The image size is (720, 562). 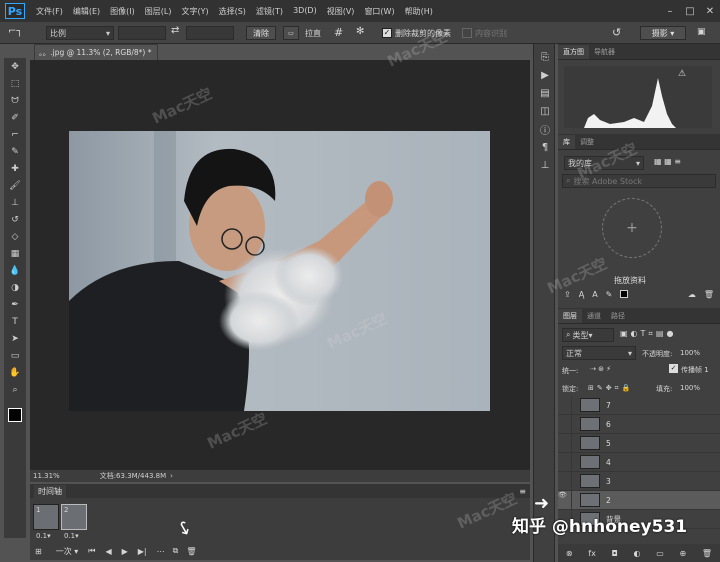 What do you see at coordinates (142, 551) in the screenshot?
I see `next-frame-icon: ▶|` at bounding box center [142, 551].